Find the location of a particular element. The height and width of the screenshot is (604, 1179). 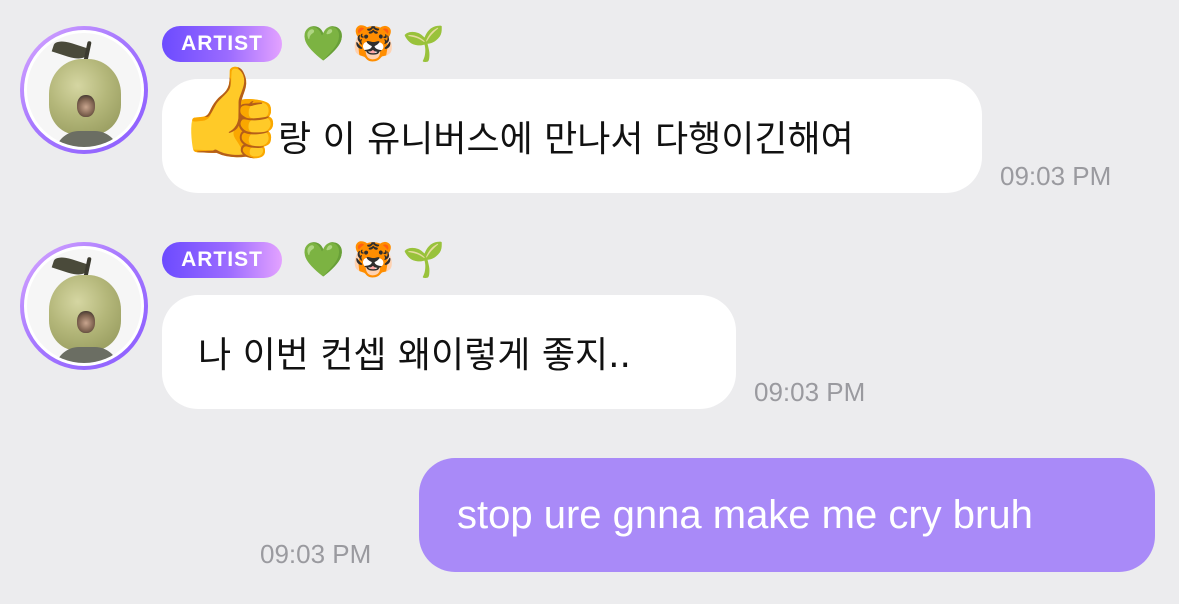

message-text: 랑 이 유니버스에 만나서 다행이긴해여 is located at coordinates (566, 139).